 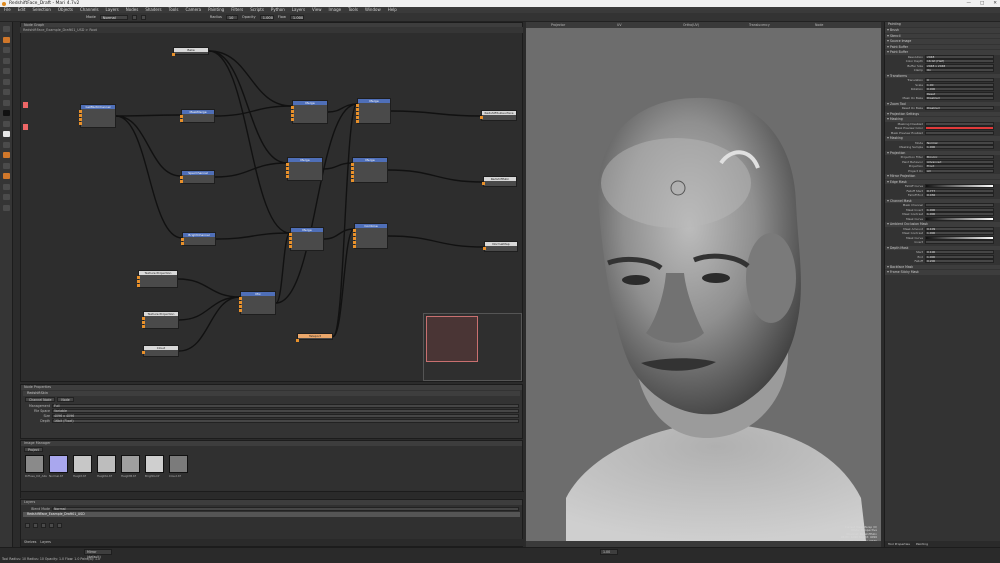 What do you see at coordinates (609, 552) in the screenshot?
I see `zoom-field: 1.00` at bounding box center [609, 552].